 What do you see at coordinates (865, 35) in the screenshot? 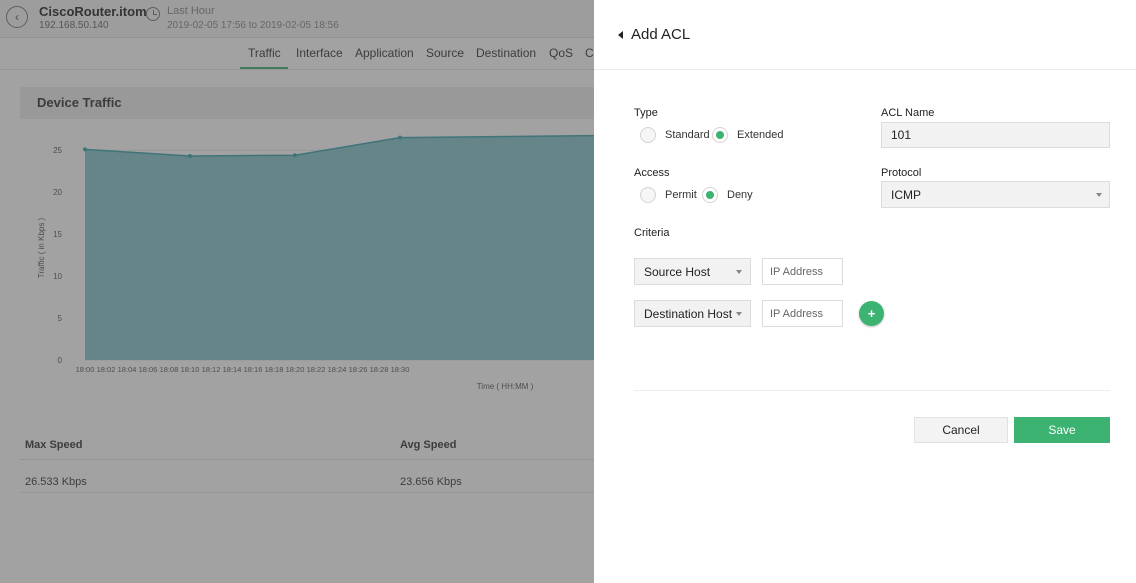
I see `add-acl-header: Add ACL` at bounding box center [865, 35].